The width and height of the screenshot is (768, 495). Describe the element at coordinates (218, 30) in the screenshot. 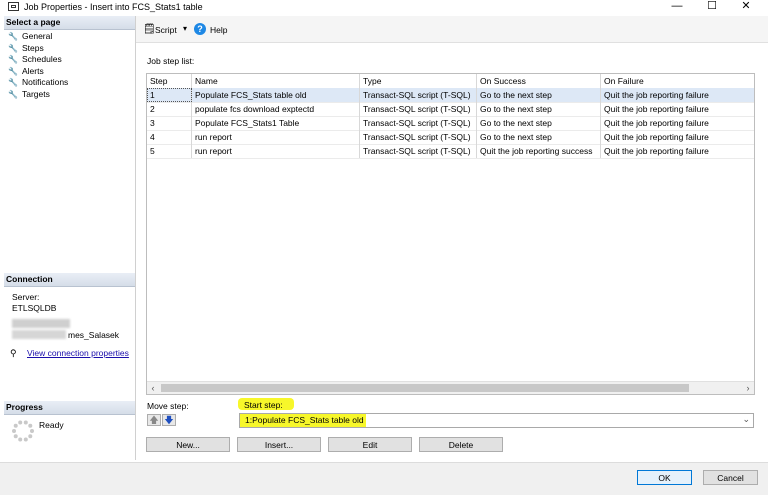

I see `help-button: Help` at that location.